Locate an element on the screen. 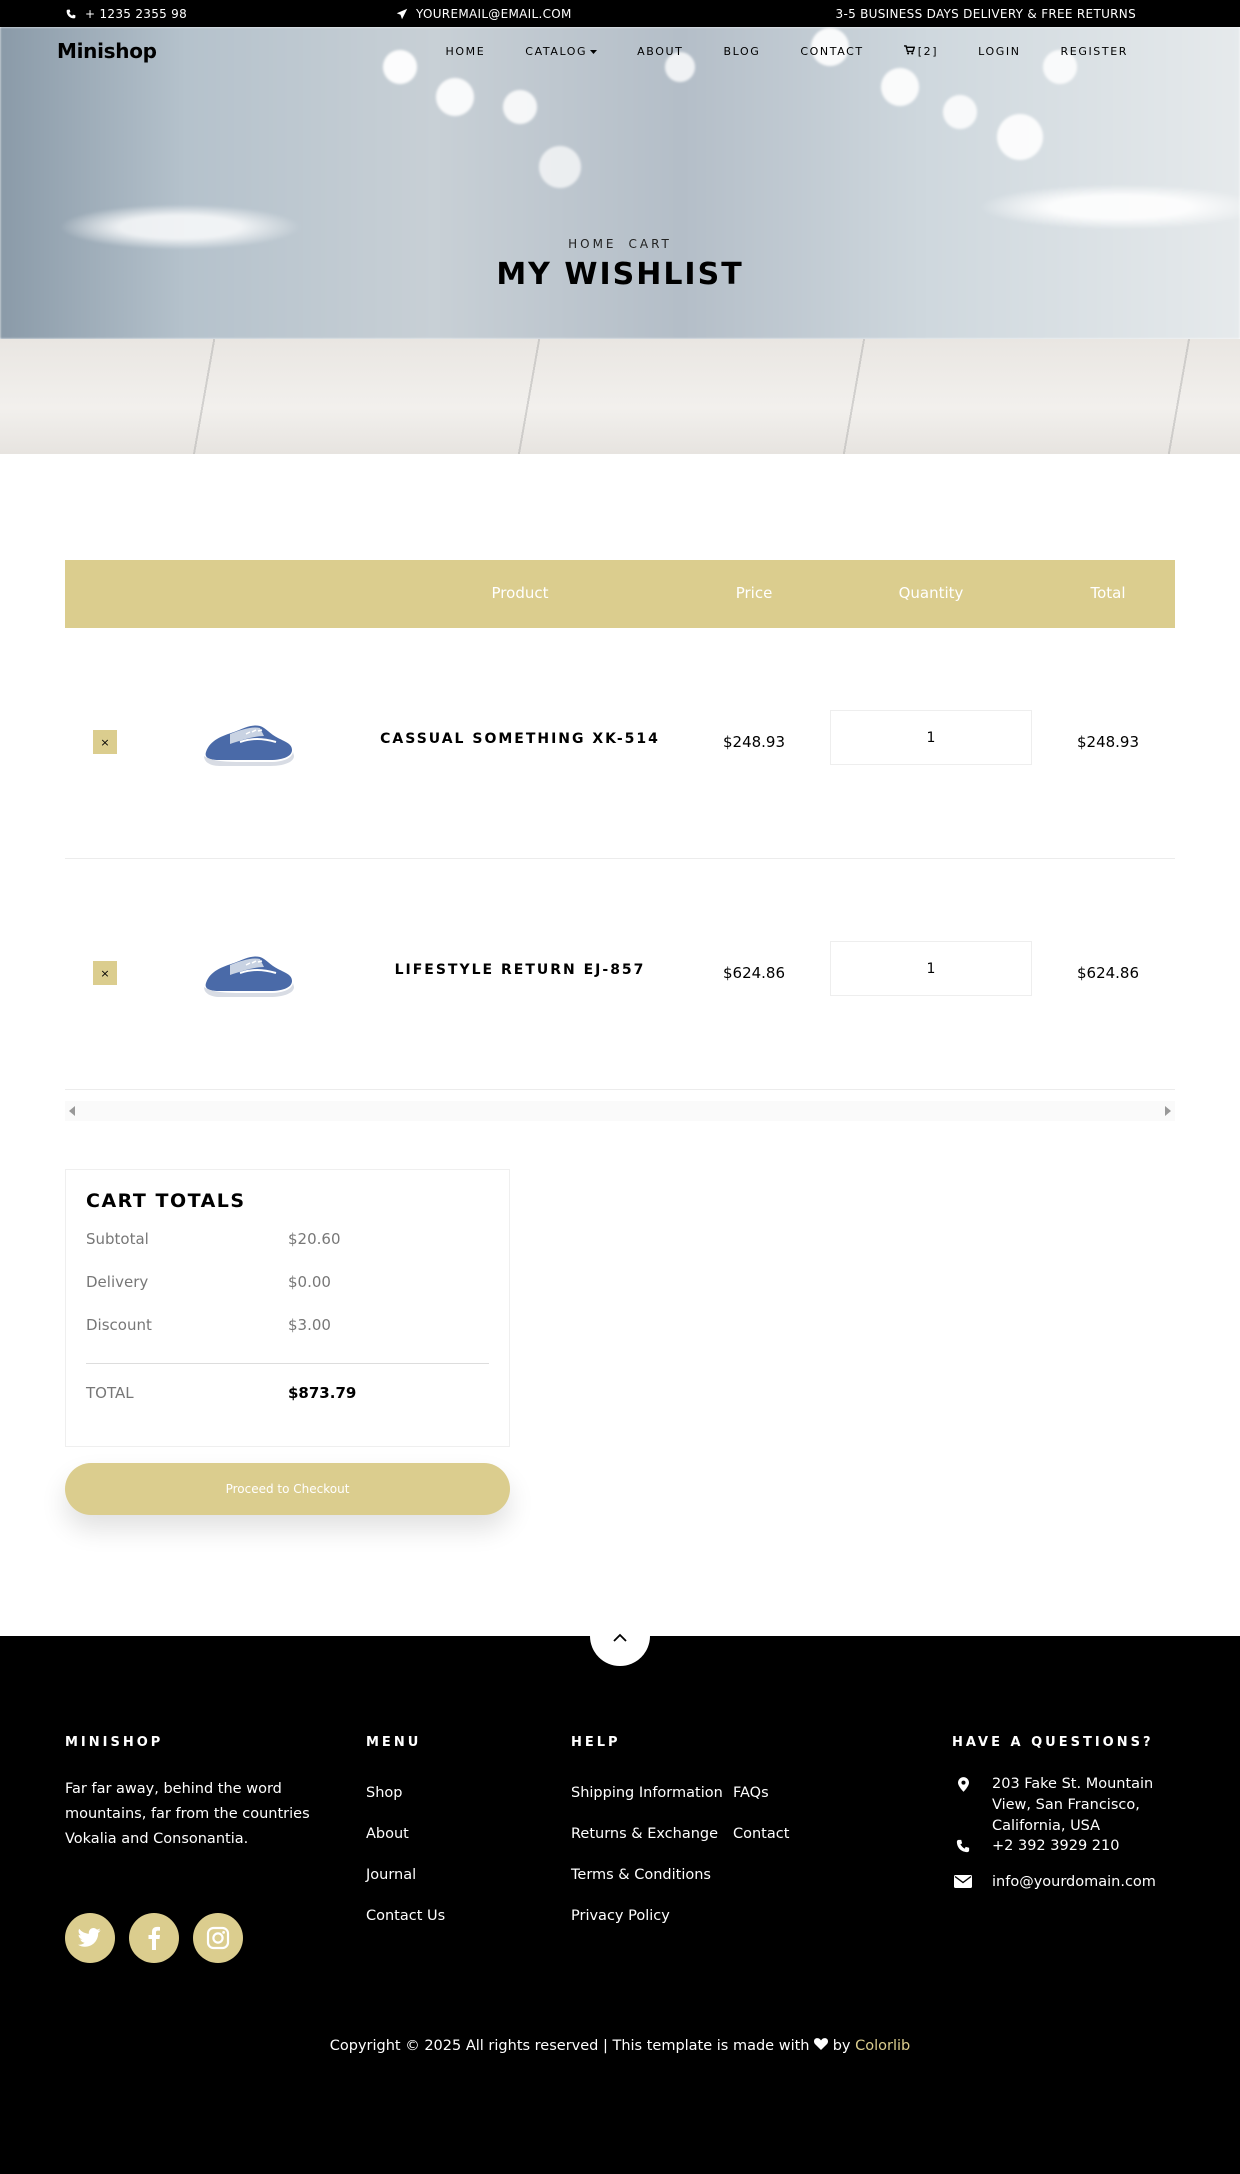 The height and width of the screenshot is (2174, 1240). nav-catalog-label: CATALOG is located at coordinates (556, 51).